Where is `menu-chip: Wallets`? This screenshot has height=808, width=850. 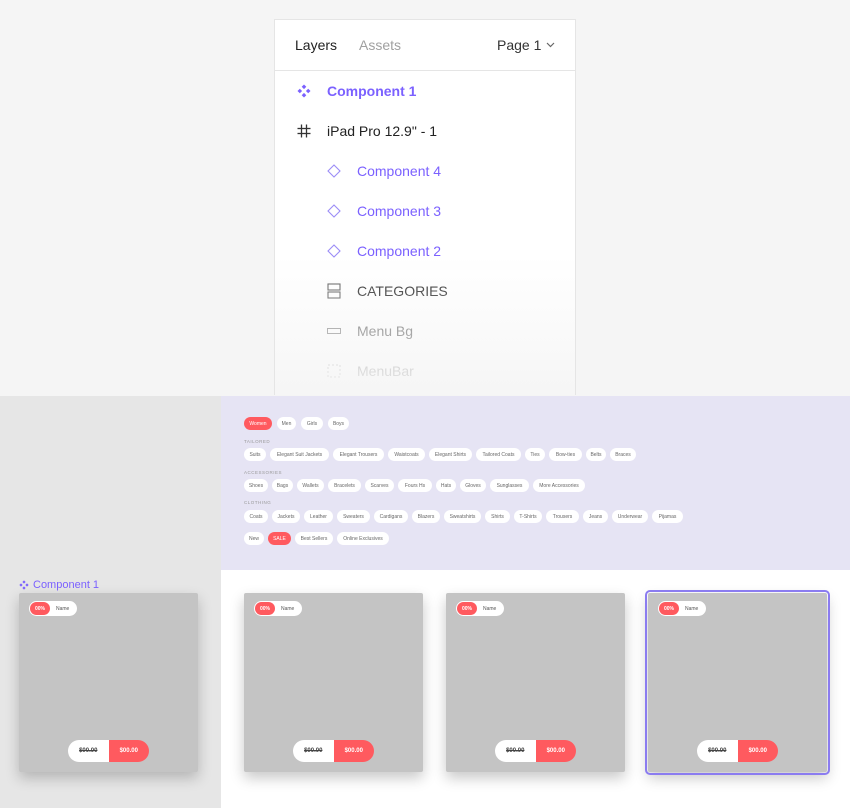 menu-chip: Wallets is located at coordinates (310, 485).